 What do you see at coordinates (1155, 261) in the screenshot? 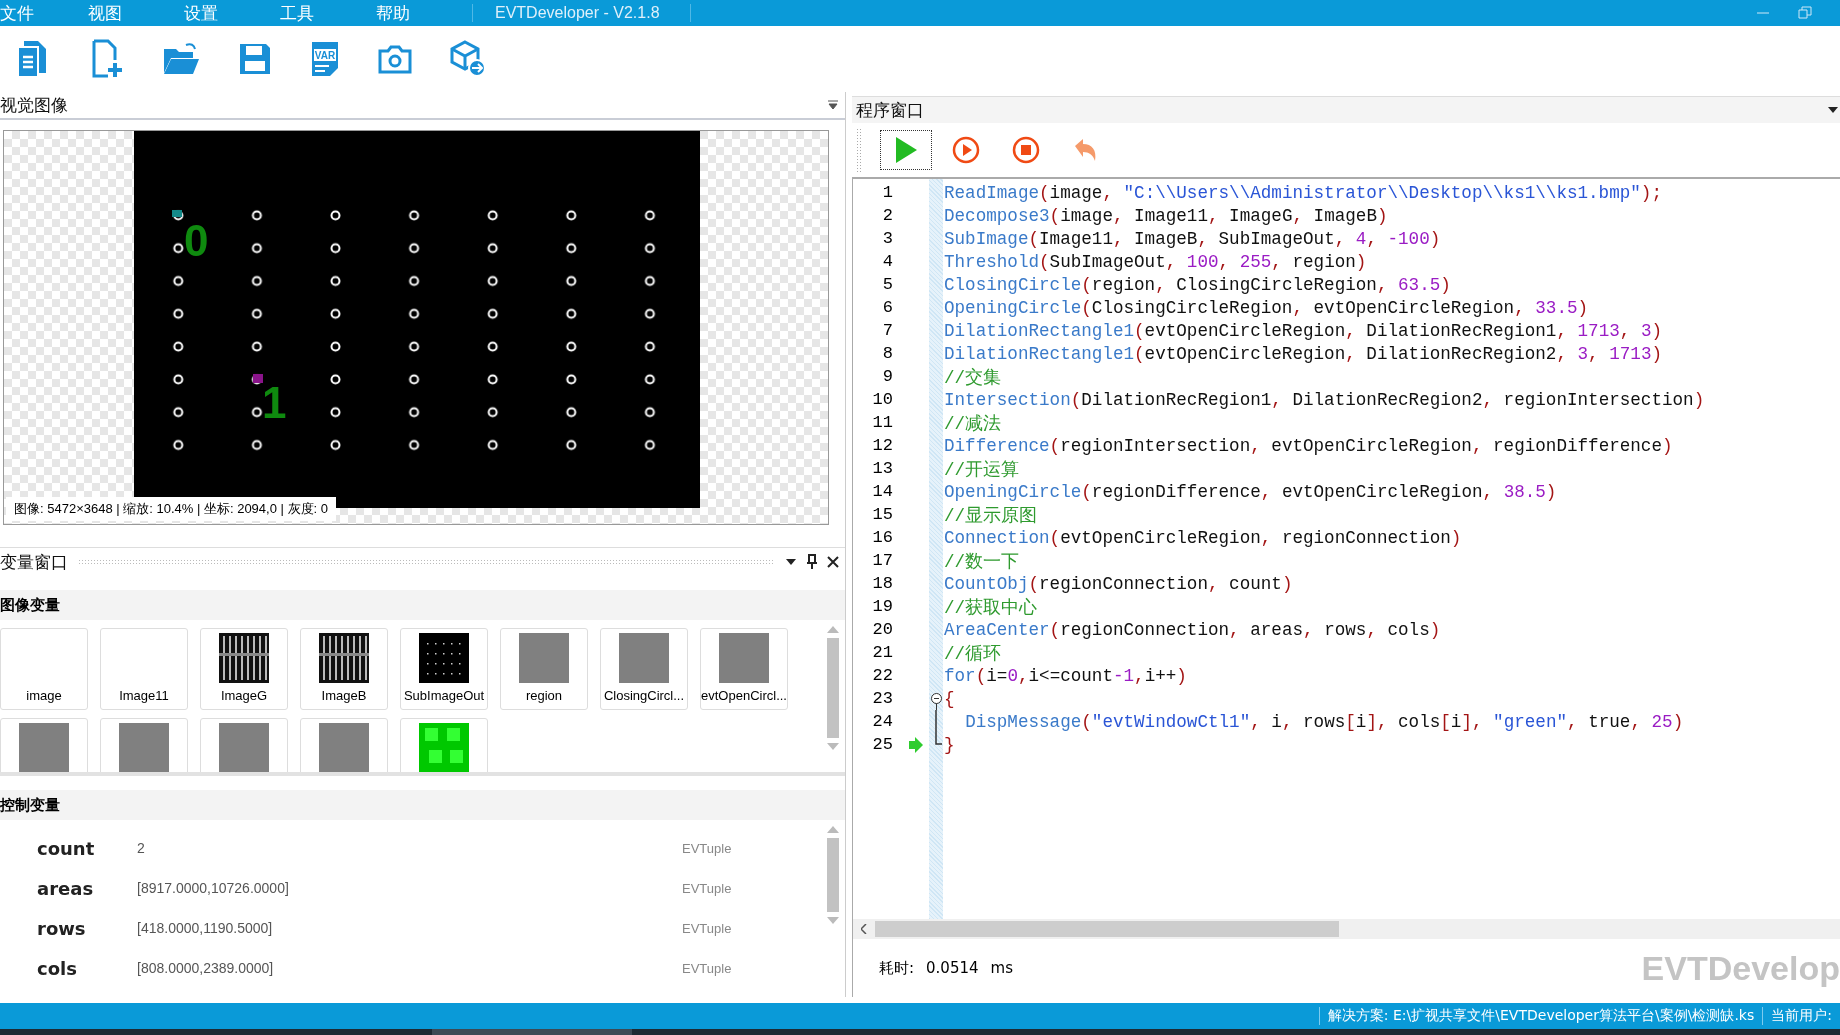
I see `code-line: Threshold(SubImageOut, 100, 255, region)` at bounding box center [1155, 261].